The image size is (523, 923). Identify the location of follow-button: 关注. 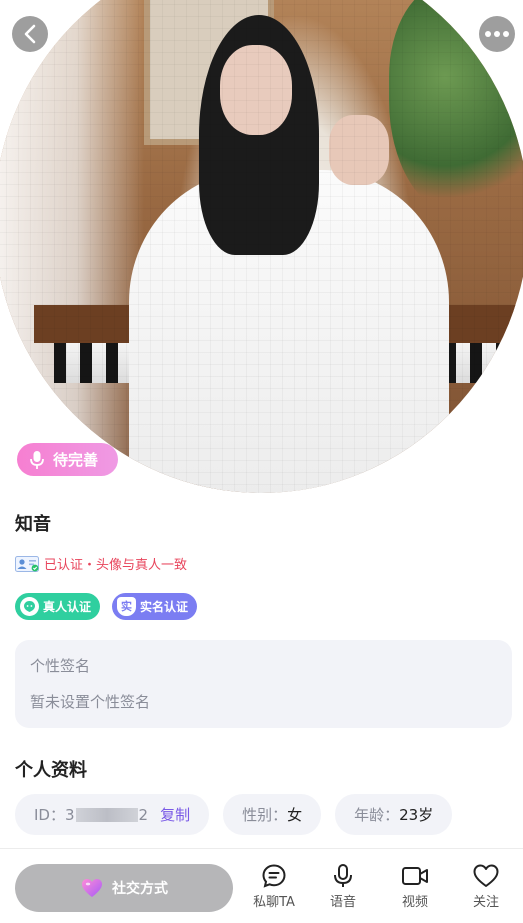
(486, 886).